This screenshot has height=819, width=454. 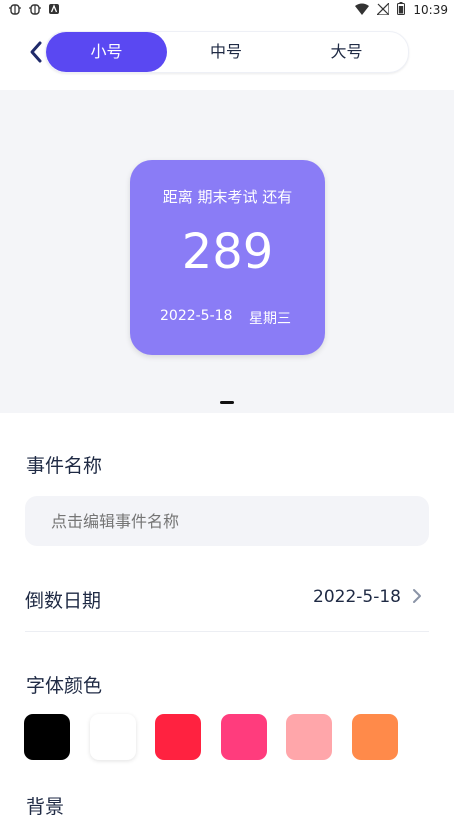 What do you see at coordinates (227, 603) in the screenshot?
I see `countdown-date-row: 倒数日期 2022-5-18` at bounding box center [227, 603].